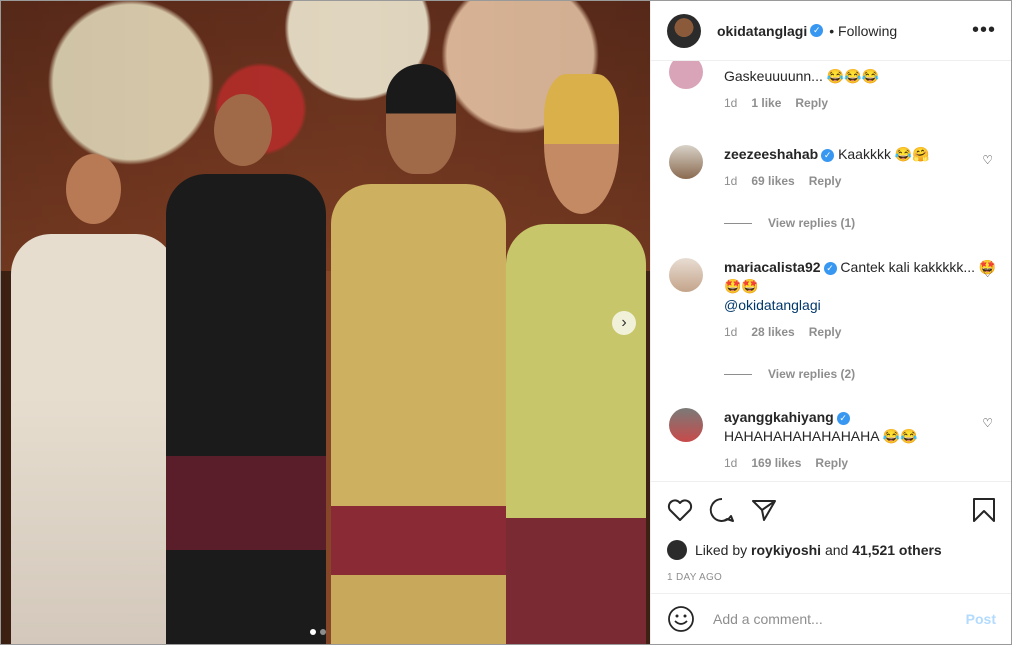 This screenshot has height=645, width=1012. I want to click on comment-meta: 1d 28 likes Reply, so click(861, 332).